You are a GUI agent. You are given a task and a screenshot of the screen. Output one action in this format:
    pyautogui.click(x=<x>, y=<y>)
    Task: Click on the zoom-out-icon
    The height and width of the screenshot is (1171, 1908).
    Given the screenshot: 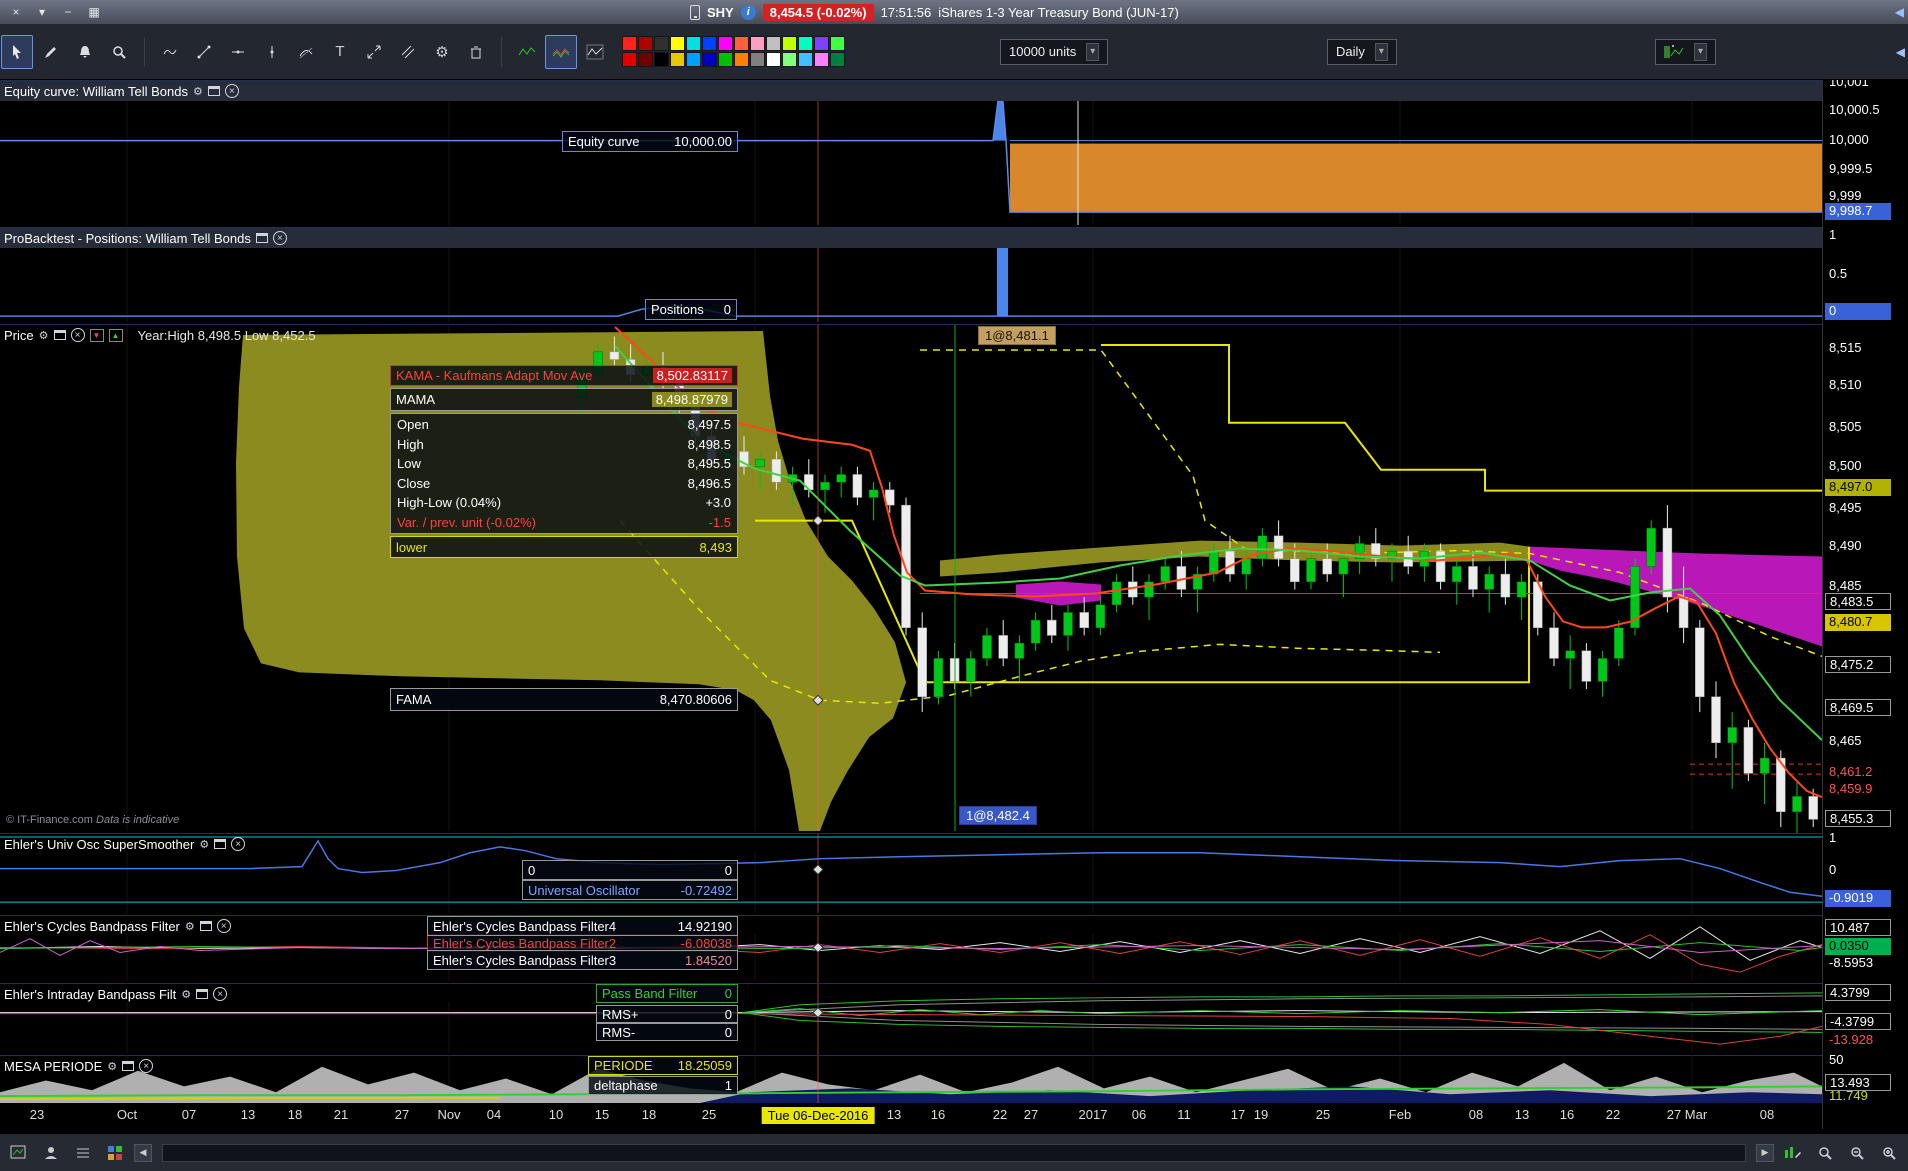 What is the action you would take?
    pyautogui.click(x=1857, y=1153)
    